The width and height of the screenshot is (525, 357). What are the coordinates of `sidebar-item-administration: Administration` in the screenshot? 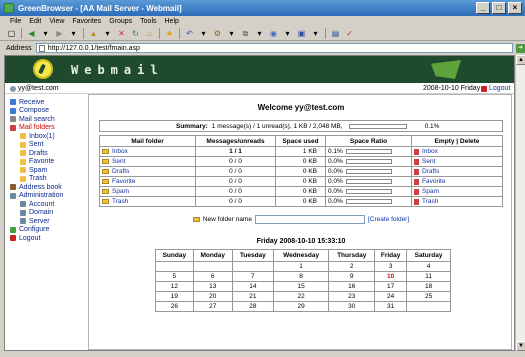 It's located at (46, 196).